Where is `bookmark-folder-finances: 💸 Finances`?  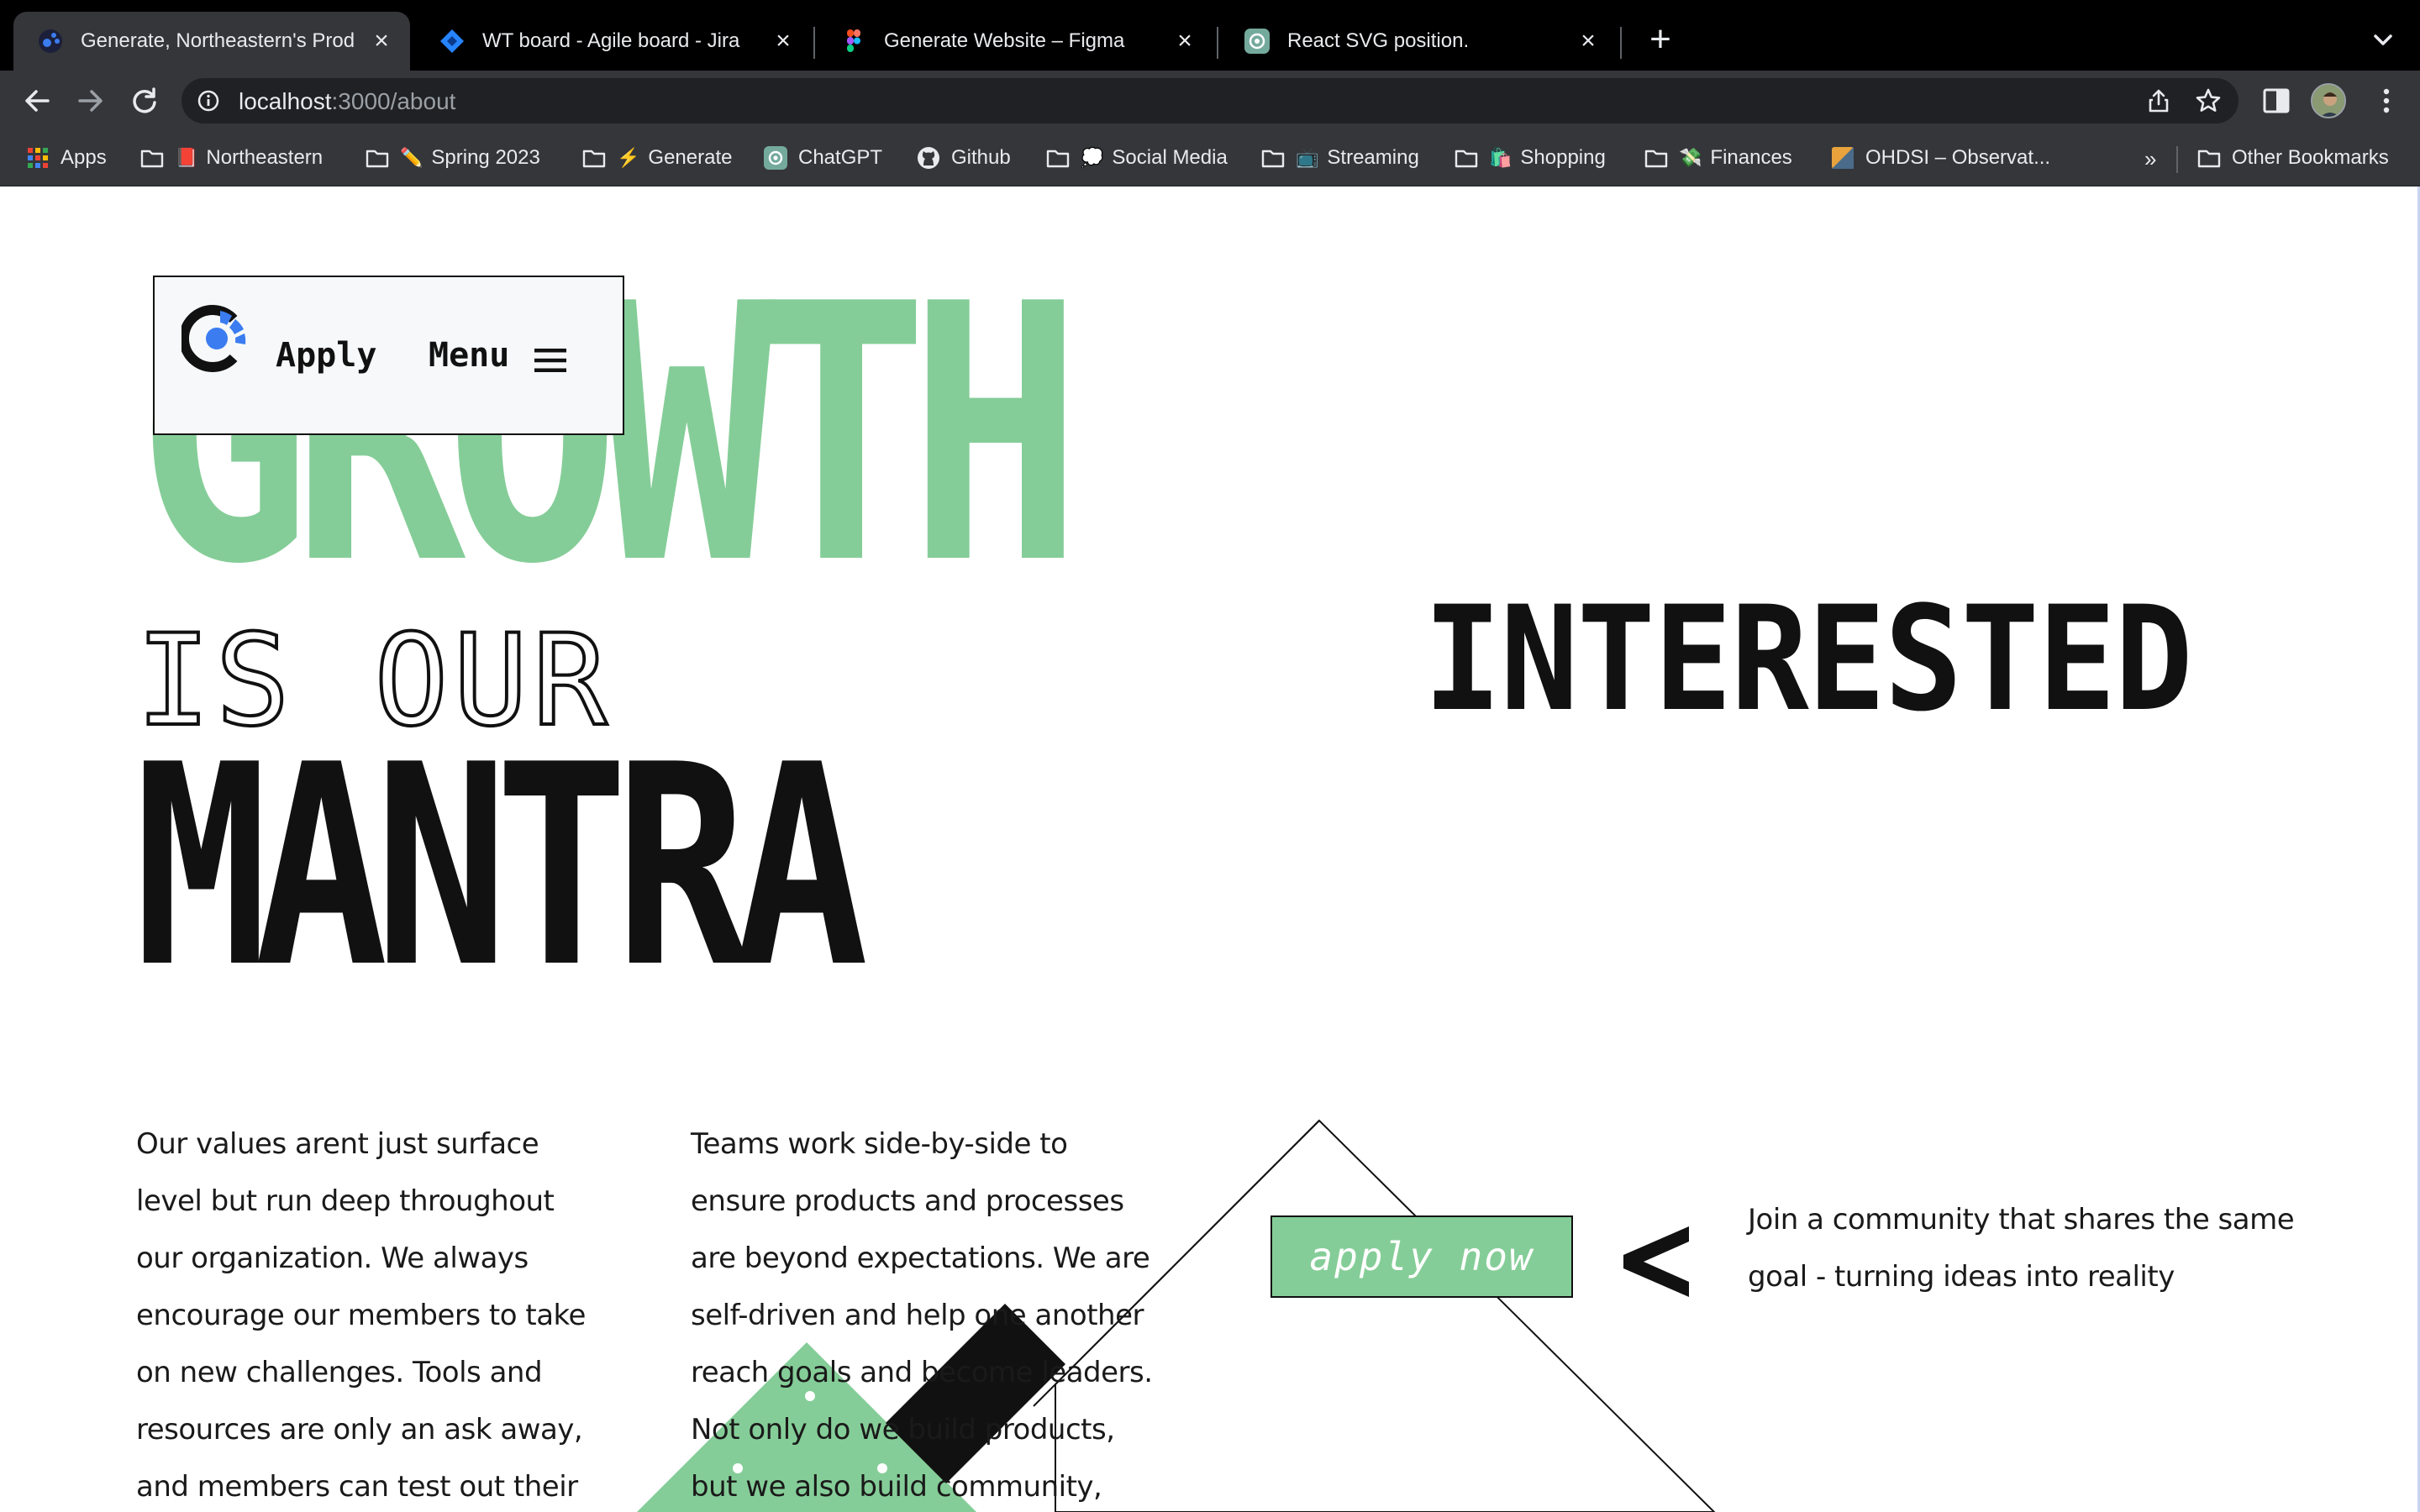 bookmark-folder-finances: 💸 Finances is located at coordinates (1718, 158).